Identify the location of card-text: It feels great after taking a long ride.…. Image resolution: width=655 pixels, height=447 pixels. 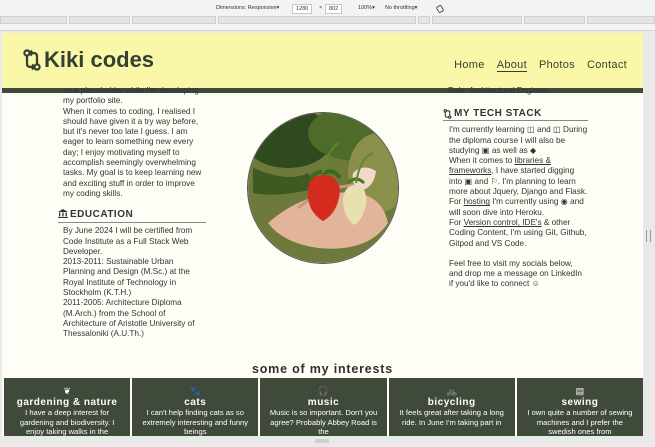
(451, 417).